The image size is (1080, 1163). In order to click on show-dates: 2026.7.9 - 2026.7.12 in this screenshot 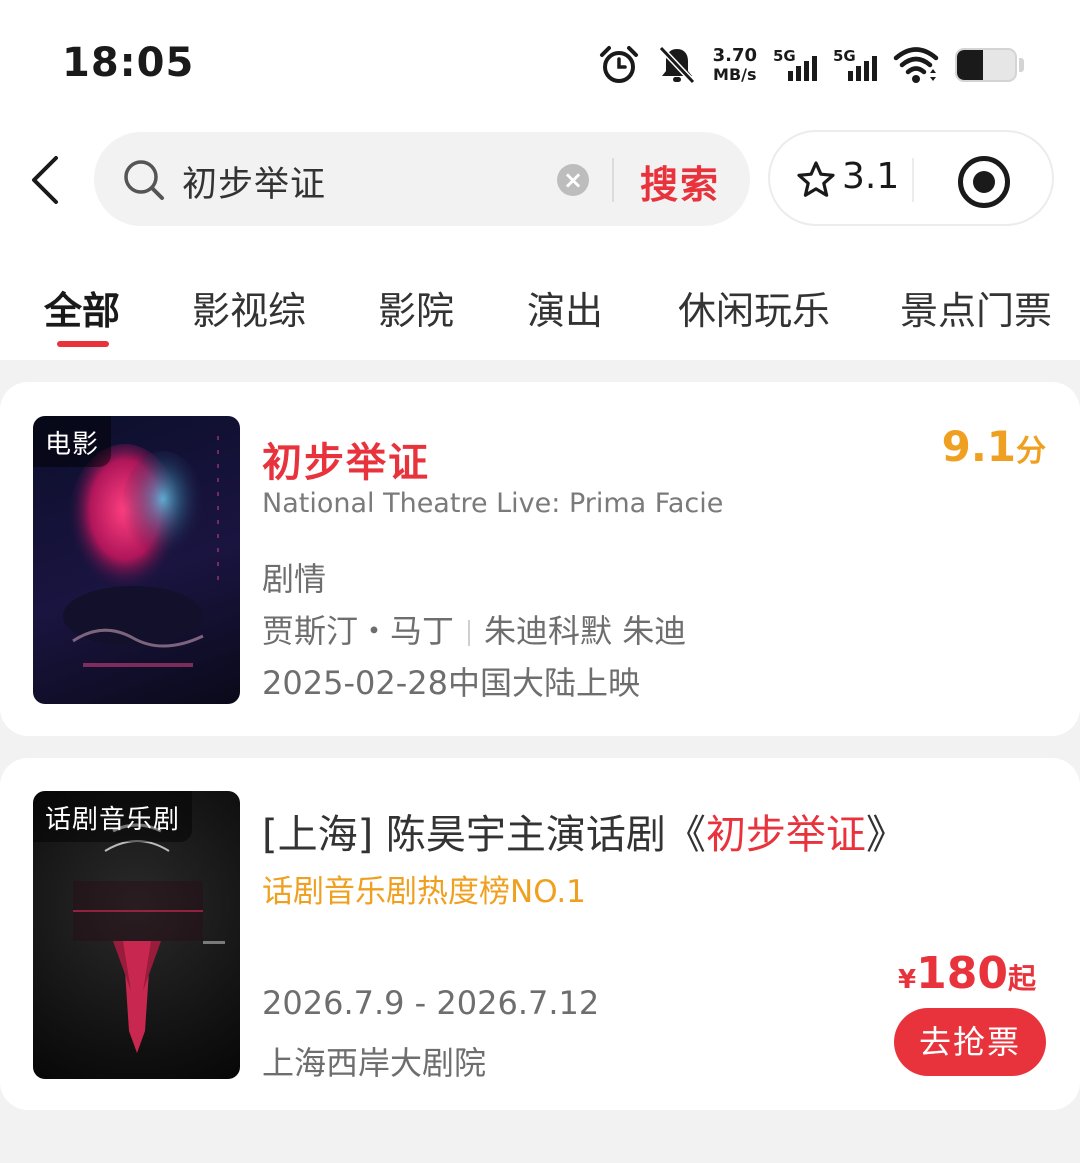, I will do `click(431, 1003)`.